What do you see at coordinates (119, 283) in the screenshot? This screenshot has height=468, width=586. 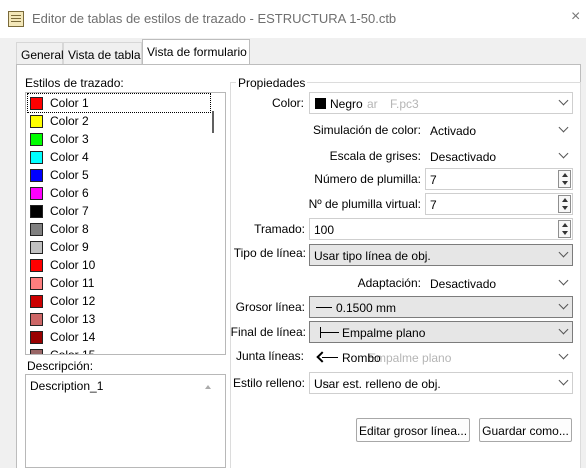 I see `list-item: Color 11` at bounding box center [119, 283].